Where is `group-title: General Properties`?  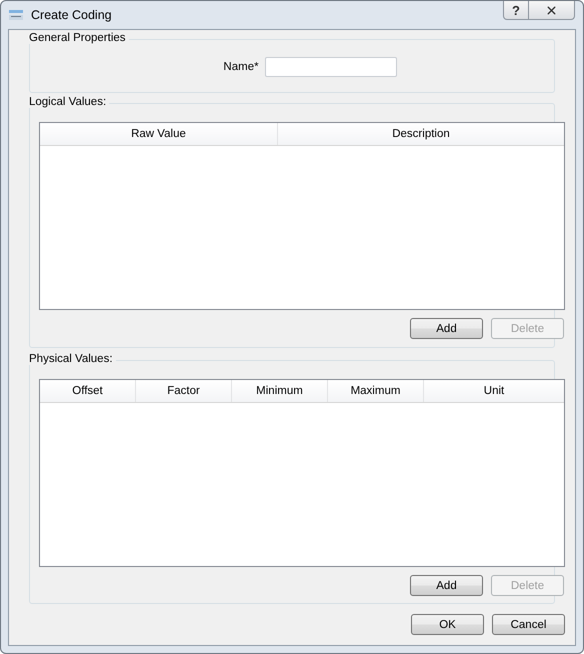
group-title: General Properties is located at coordinates (79, 38).